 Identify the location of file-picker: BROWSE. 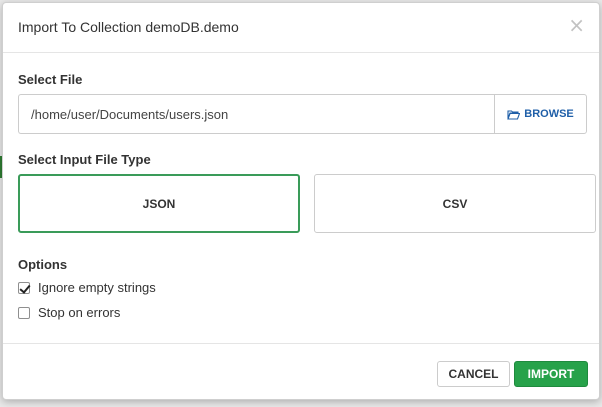
(302, 114).